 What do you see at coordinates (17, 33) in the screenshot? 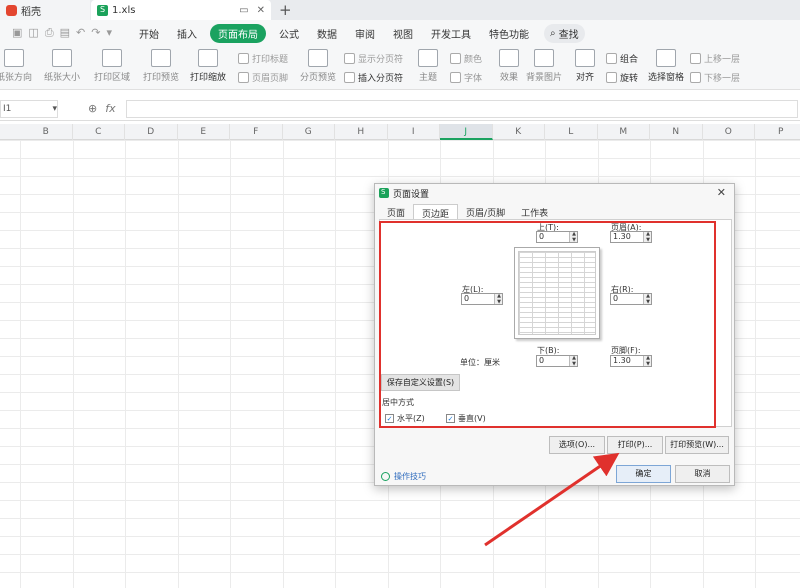
I see `save-icon: ▣` at bounding box center [17, 33].